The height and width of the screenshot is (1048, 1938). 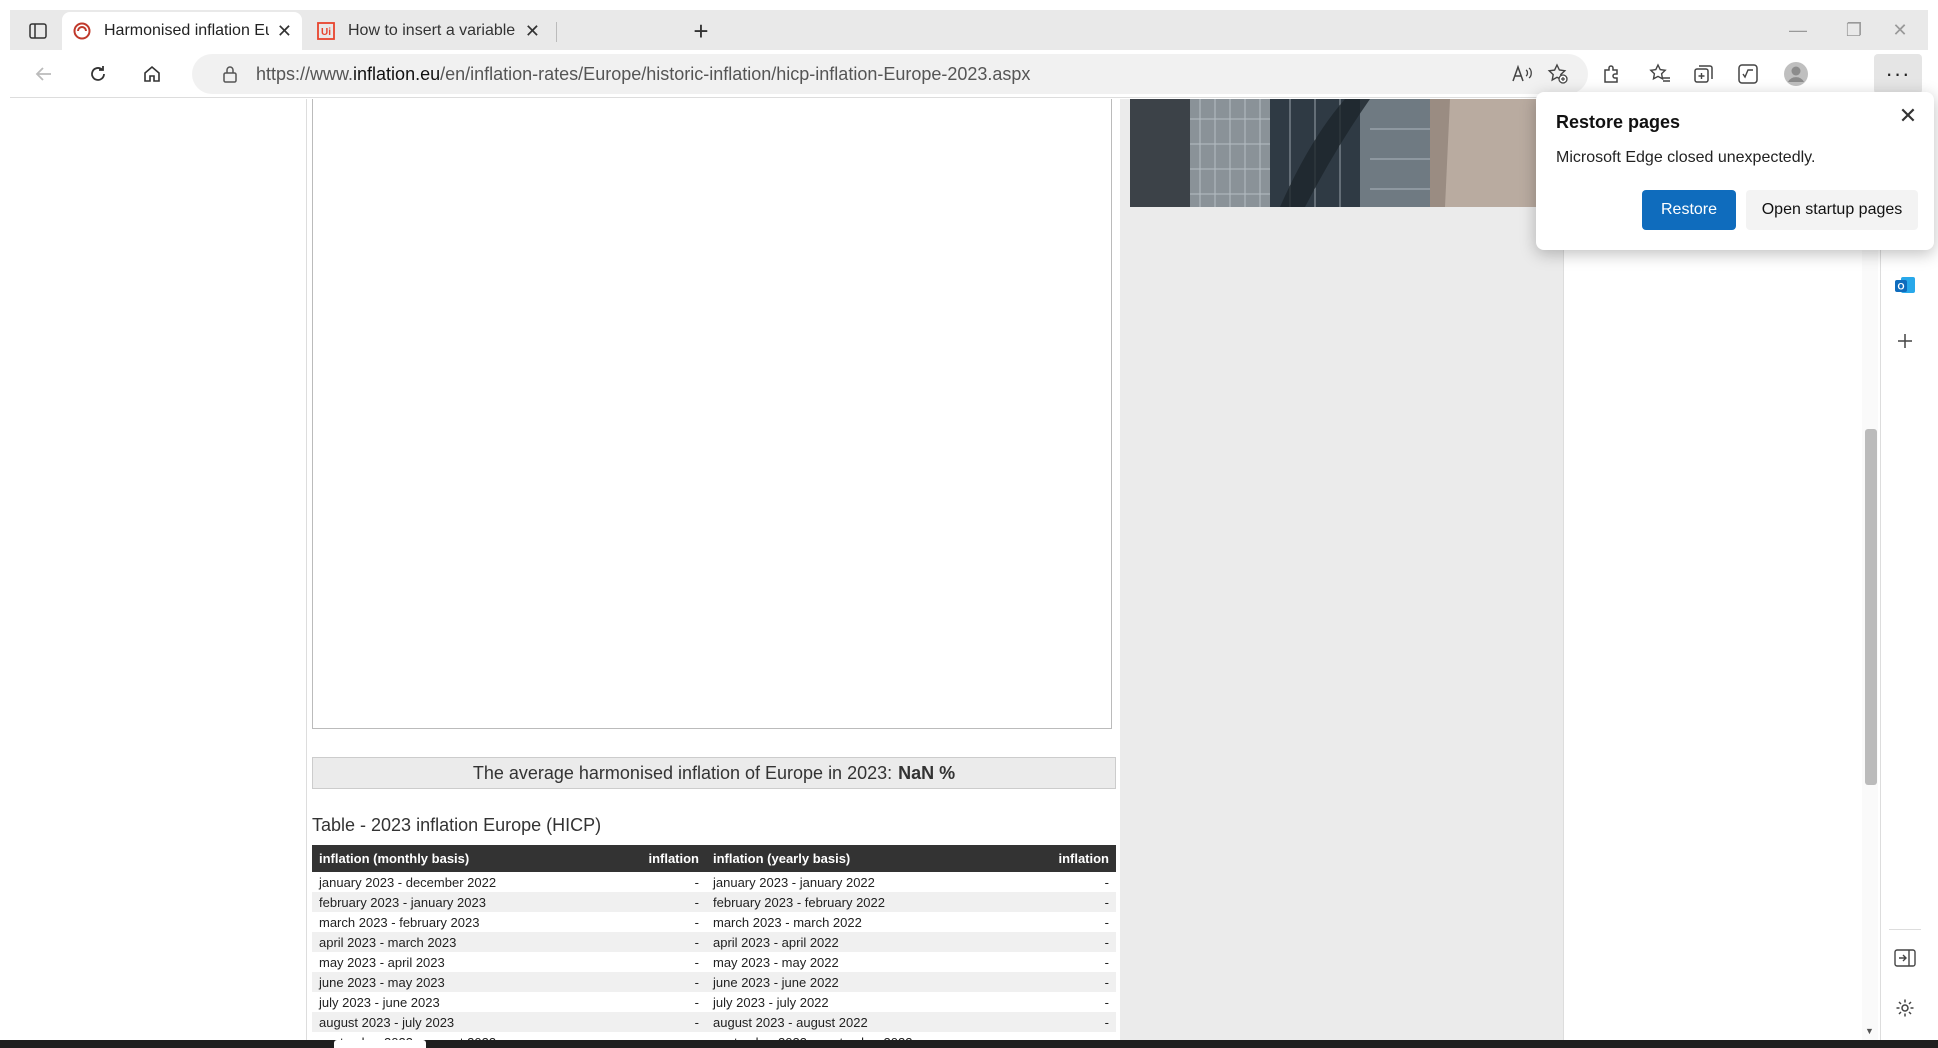 What do you see at coordinates (432, 30) in the screenshot?
I see `tab-title: How to insert a variable in Select` at bounding box center [432, 30].